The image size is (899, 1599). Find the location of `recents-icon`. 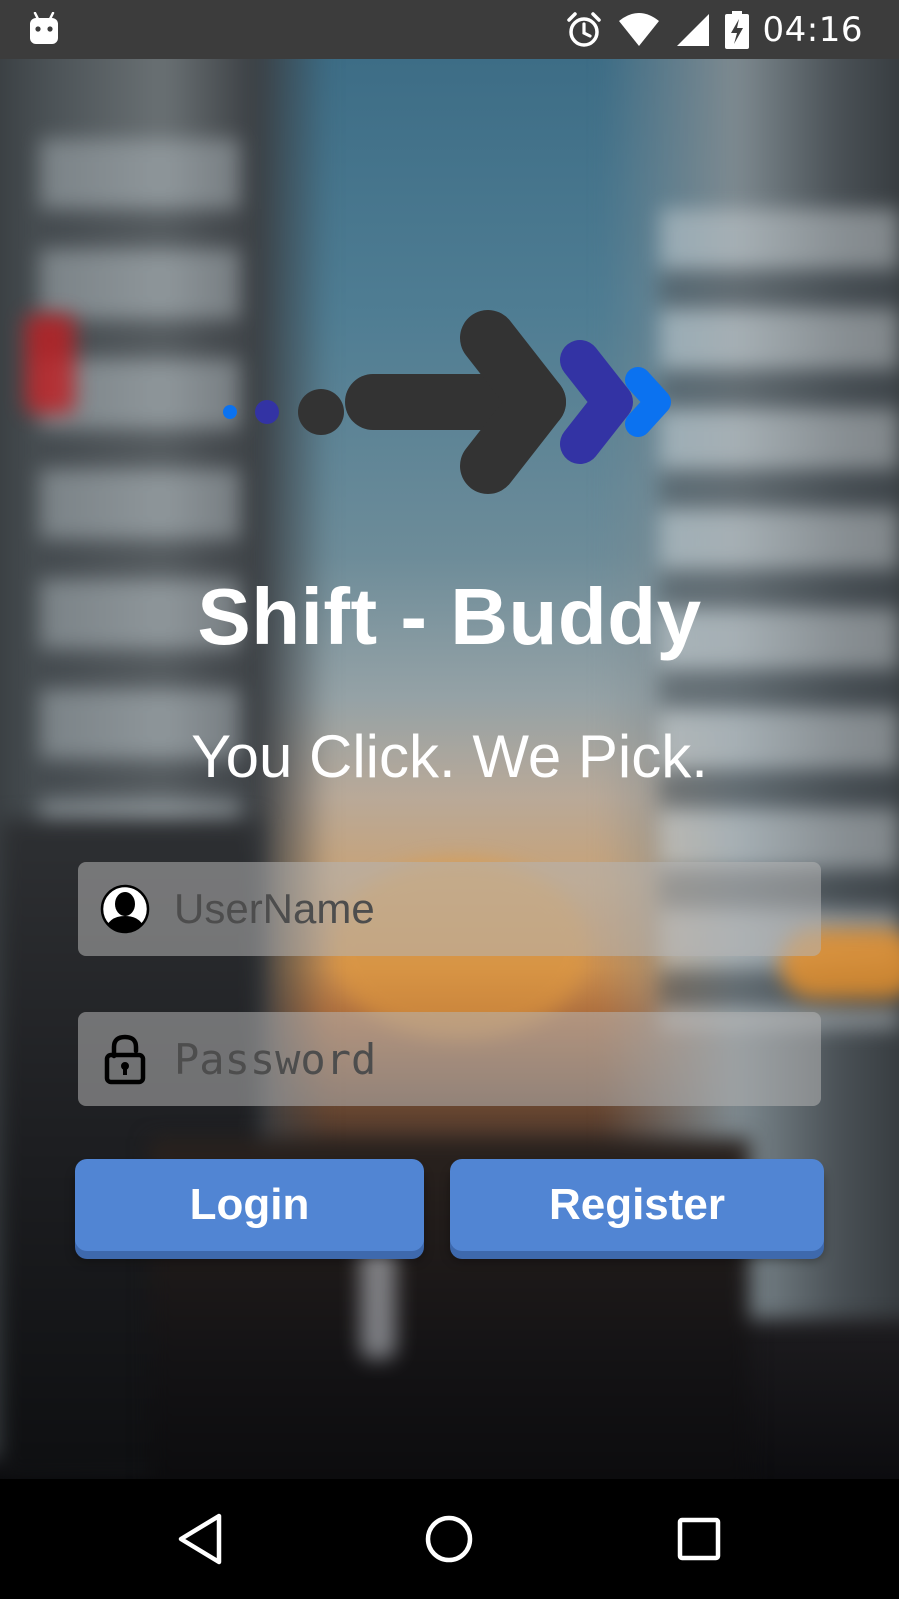

recents-icon is located at coordinates (699, 1539).